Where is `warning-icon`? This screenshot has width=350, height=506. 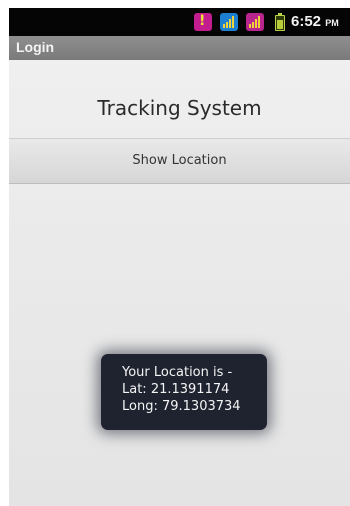
warning-icon is located at coordinates (203, 22).